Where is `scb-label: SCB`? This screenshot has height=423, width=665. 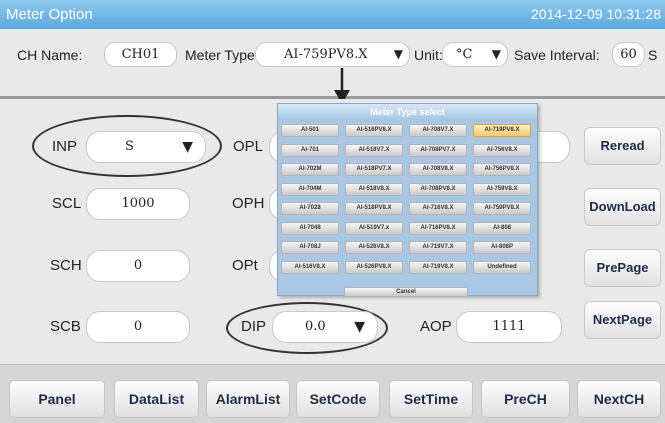 scb-label: SCB is located at coordinates (65, 326).